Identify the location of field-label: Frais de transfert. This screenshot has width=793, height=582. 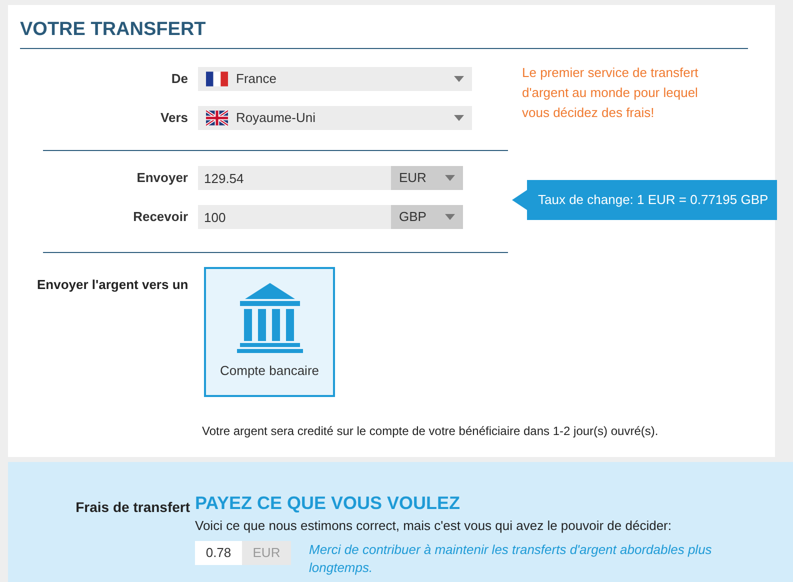
(132, 507).